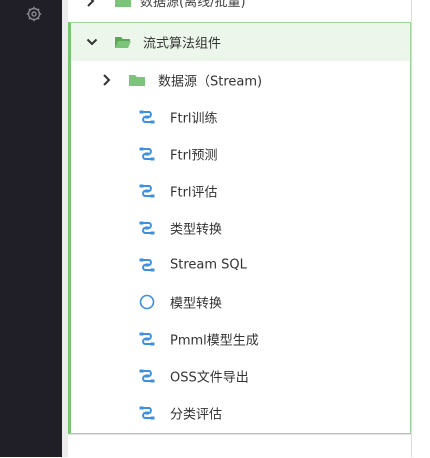 This screenshot has height=458, width=430. I want to click on tree-item-label: 分类评估, so click(196, 414).